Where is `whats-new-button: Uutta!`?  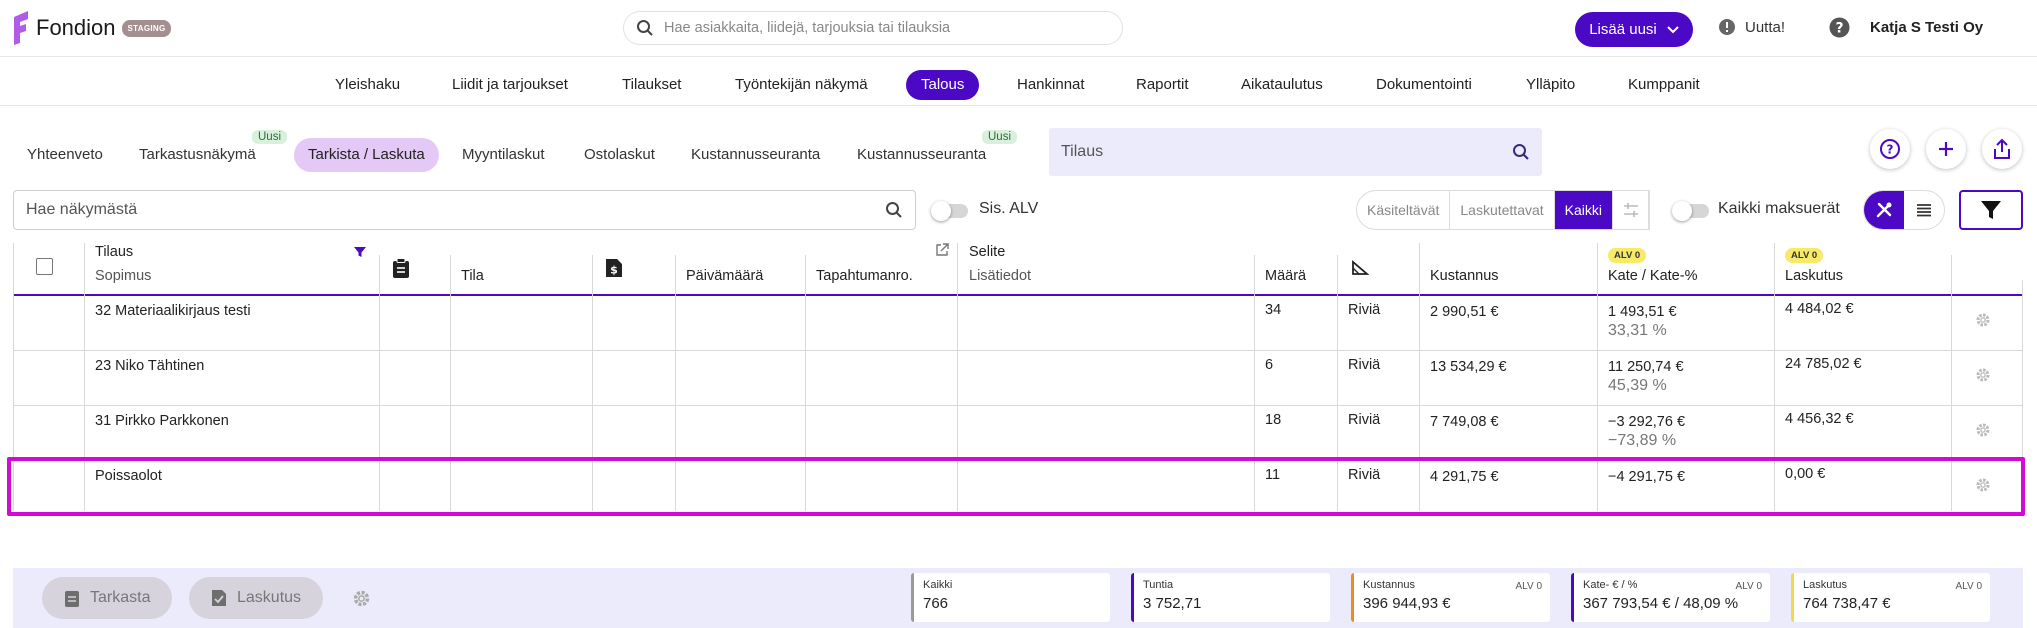
whats-new-button: Uutta! is located at coordinates (1751, 27).